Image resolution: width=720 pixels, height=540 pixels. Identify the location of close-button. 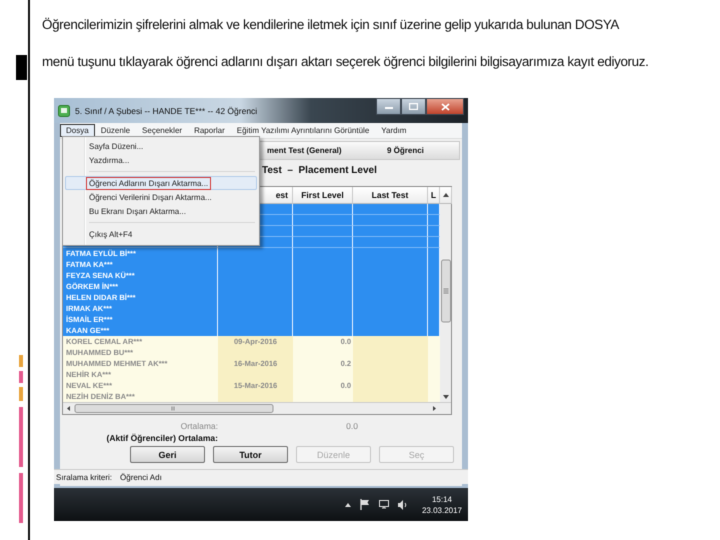
(445, 106).